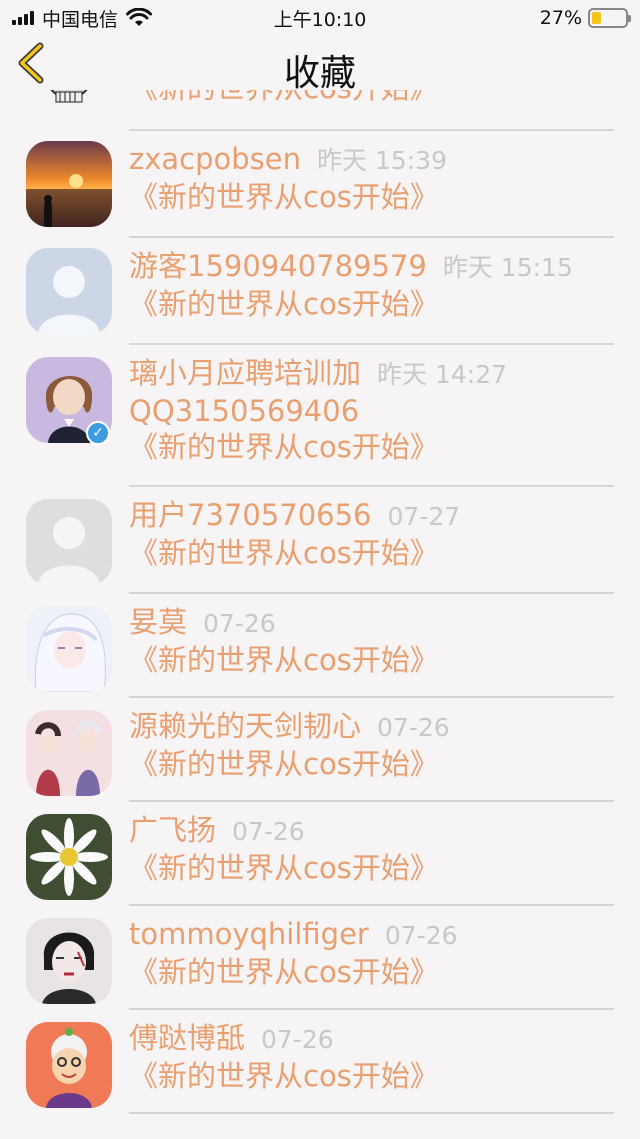 The width and height of the screenshot is (640, 1139). I want to click on user-name-continued: QQ3150569406, so click(371, 411).